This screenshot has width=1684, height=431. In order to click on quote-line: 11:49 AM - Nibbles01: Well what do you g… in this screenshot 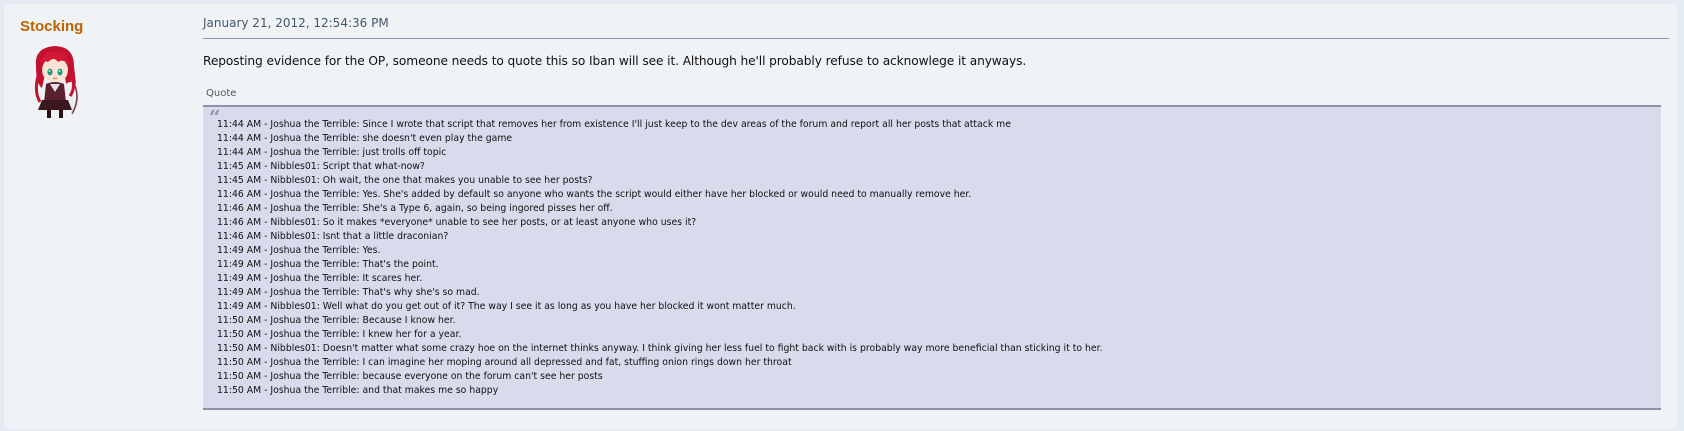, I will do `click(506, 306)`.